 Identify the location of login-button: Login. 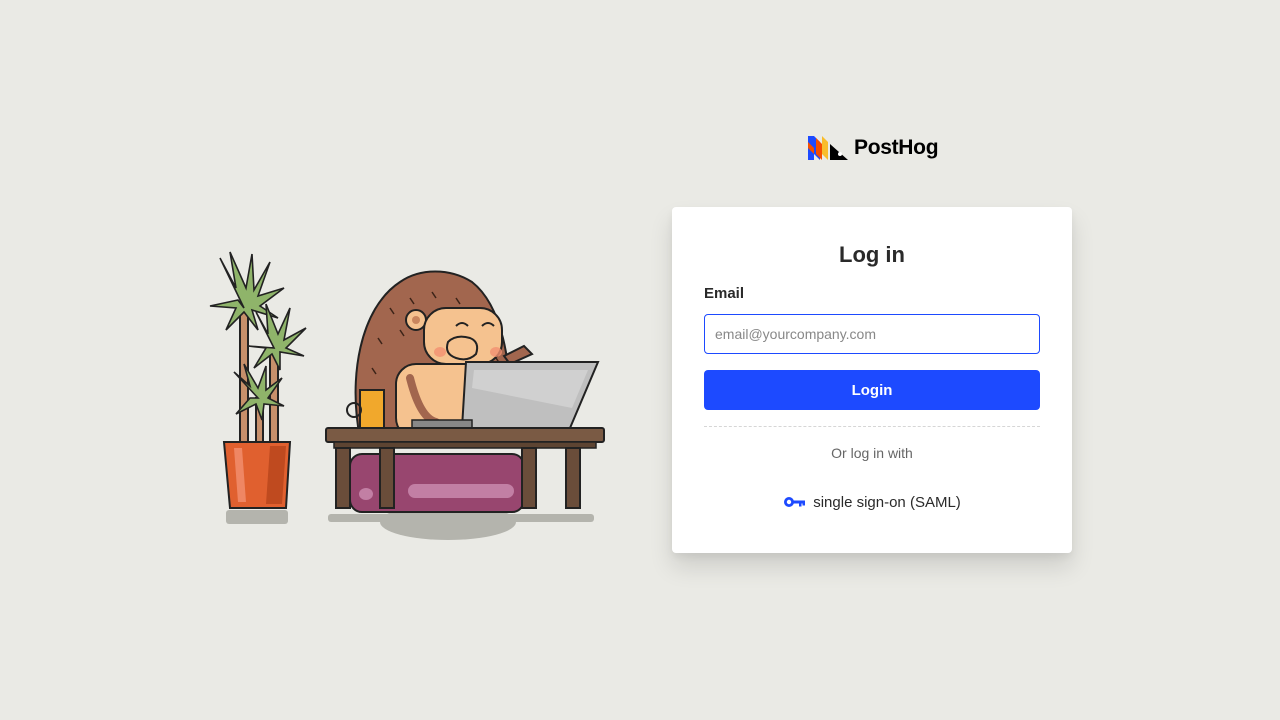
(872, 390).